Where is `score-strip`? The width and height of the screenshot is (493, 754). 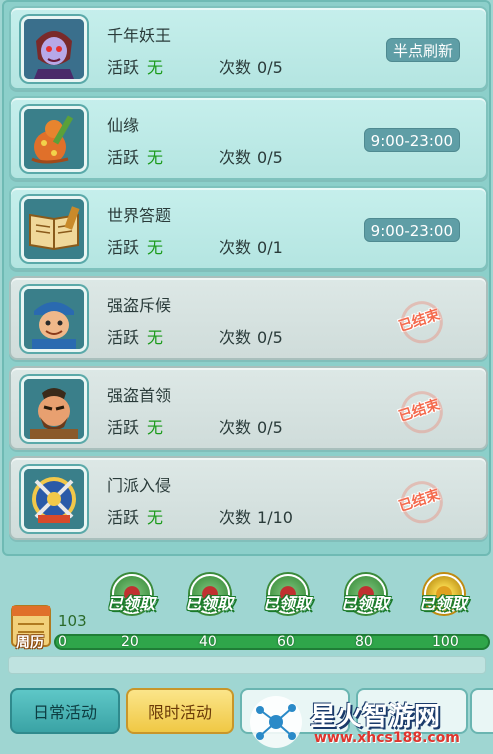 score-strip is located at coordinates (247, 665).